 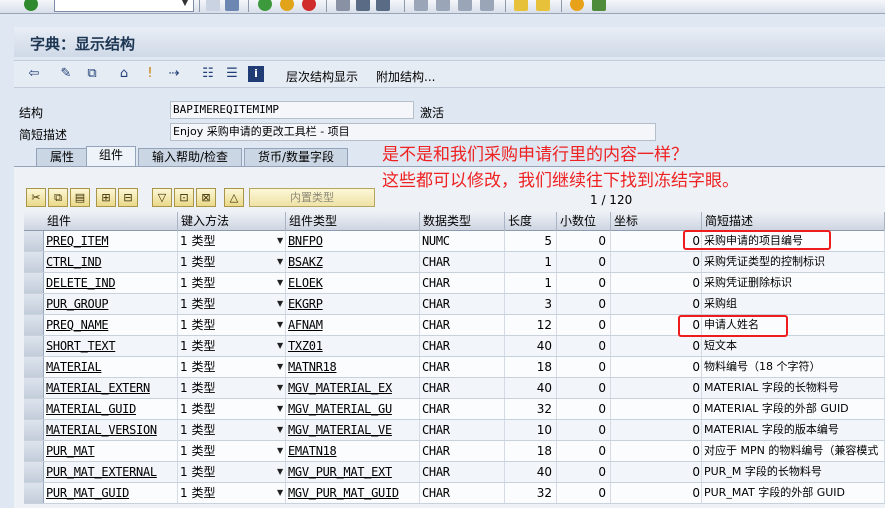 I want to click on technical-settings-icon: ☰, so click(x=232, y=74).